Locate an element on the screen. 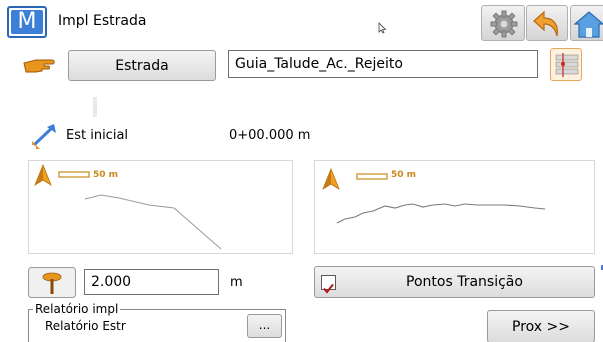 This screenshot has height=342, width=603. height-unit-label: m is located at coordinates (236, 282).